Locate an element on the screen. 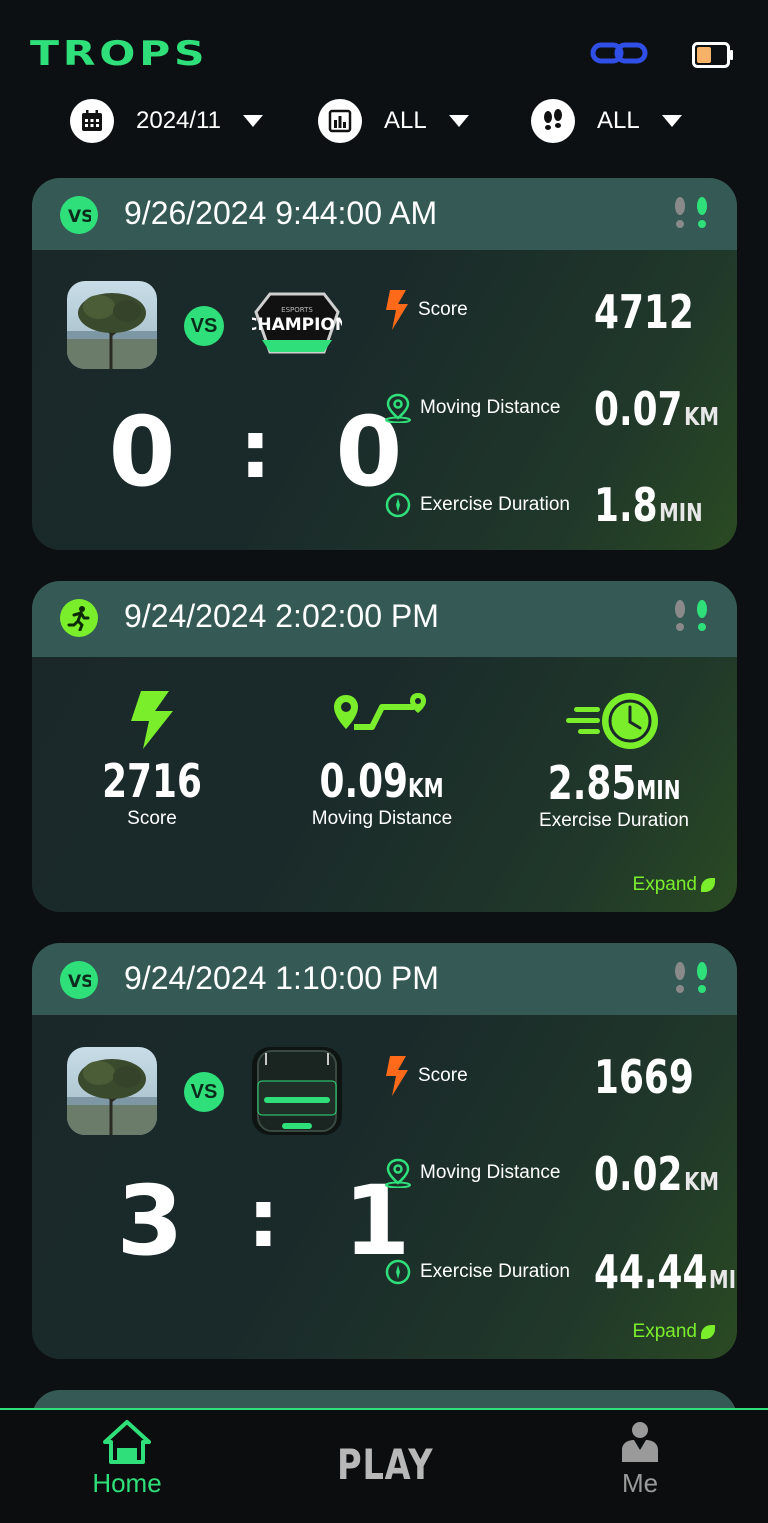 The image size is (768, 1523). distance-value: 0.02KM is located at coordinates (657, 1174).